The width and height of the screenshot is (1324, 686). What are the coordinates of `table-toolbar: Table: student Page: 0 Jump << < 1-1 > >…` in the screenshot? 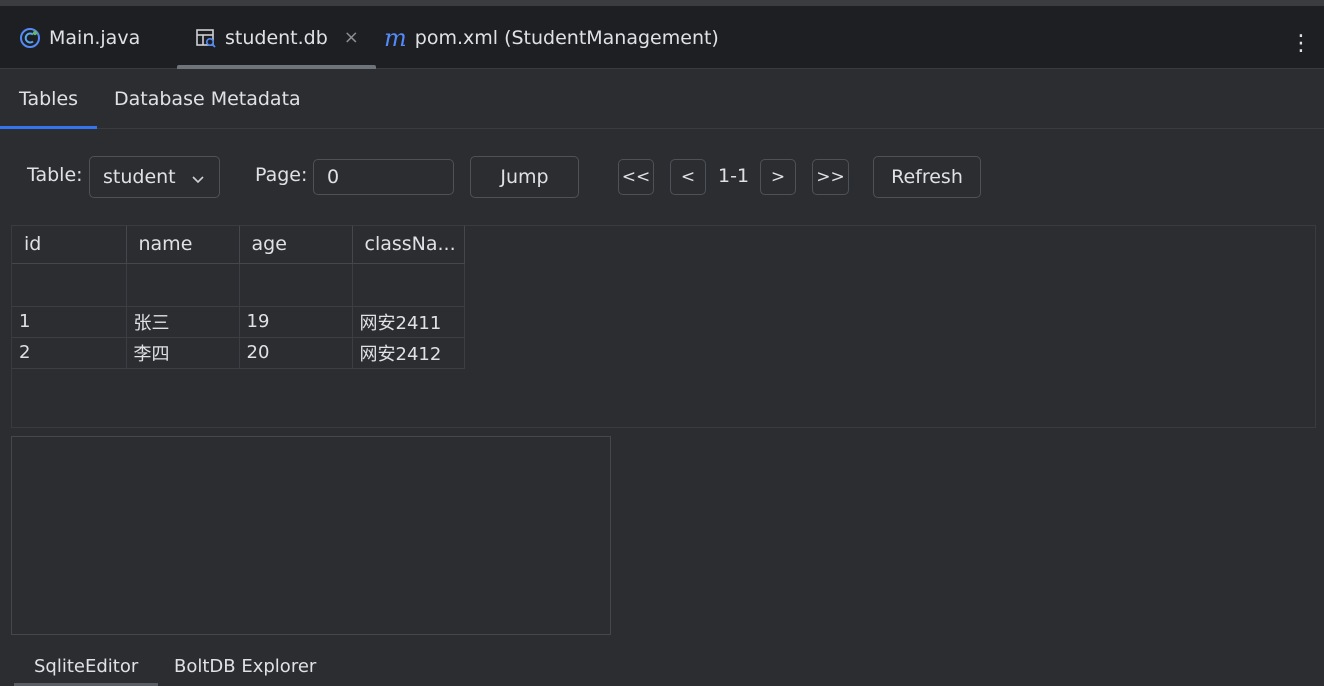 It's located at (662, 178).